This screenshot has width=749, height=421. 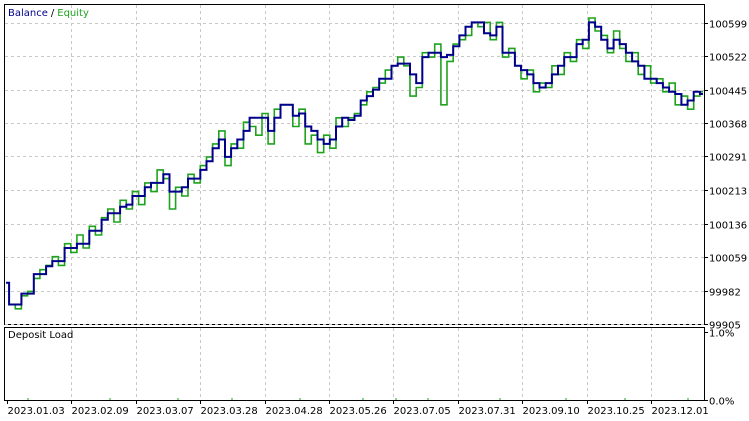 What do you see at coordinates (721, 402) in the screenshot?
I see `deposit-load-tick-label: 0.0%` at bounding box center [721, 402].